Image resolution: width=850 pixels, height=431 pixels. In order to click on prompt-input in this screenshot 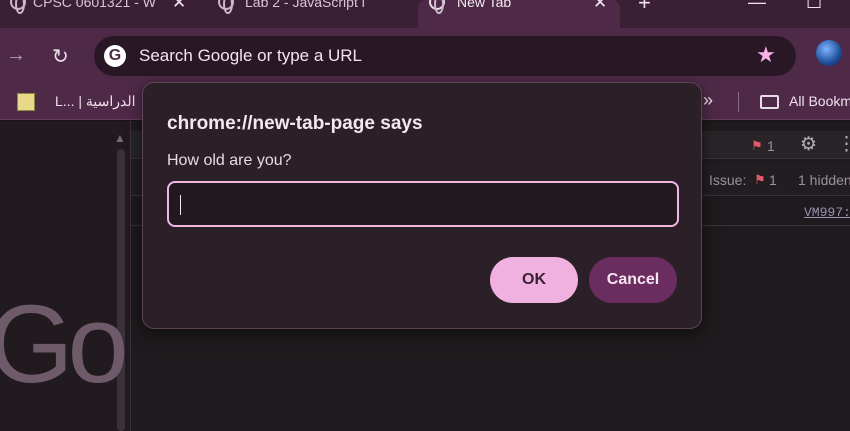, I will do `click(423, 204)`.